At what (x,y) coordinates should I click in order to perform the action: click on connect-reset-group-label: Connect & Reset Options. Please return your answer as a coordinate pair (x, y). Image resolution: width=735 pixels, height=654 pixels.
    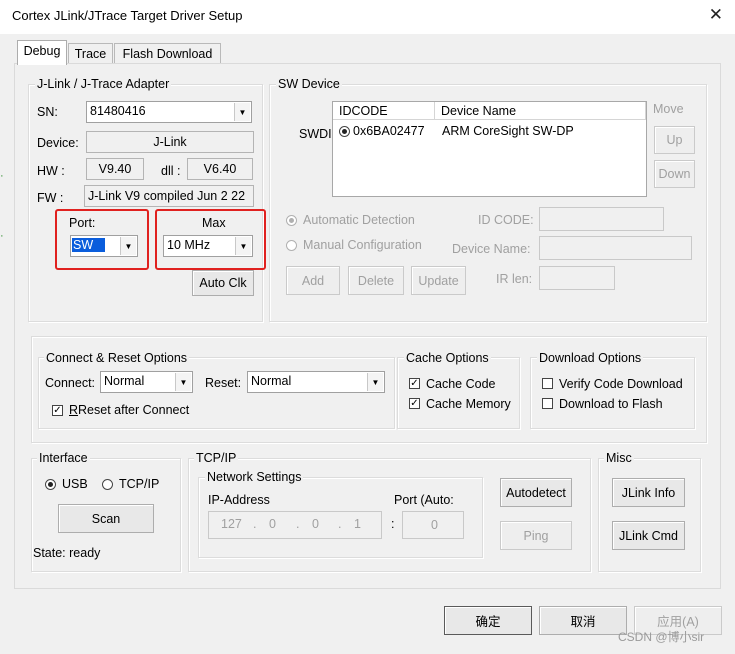
    Looking at the image, I should click on (117, 358).